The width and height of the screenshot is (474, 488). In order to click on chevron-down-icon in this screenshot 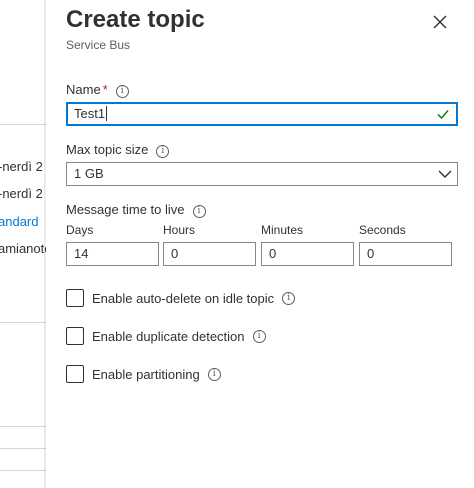, I will do `click(445, 174)`.